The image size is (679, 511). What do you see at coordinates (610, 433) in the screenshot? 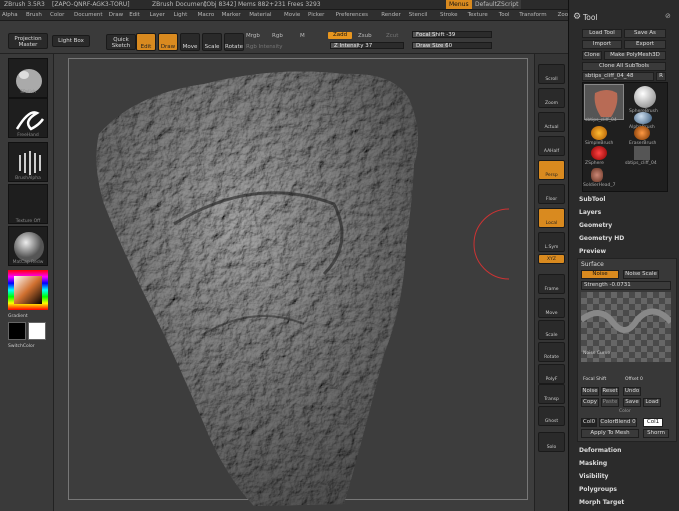
I see `apply-to-mesh-button: Apply To Mesh` at bounding box center [610, 433].